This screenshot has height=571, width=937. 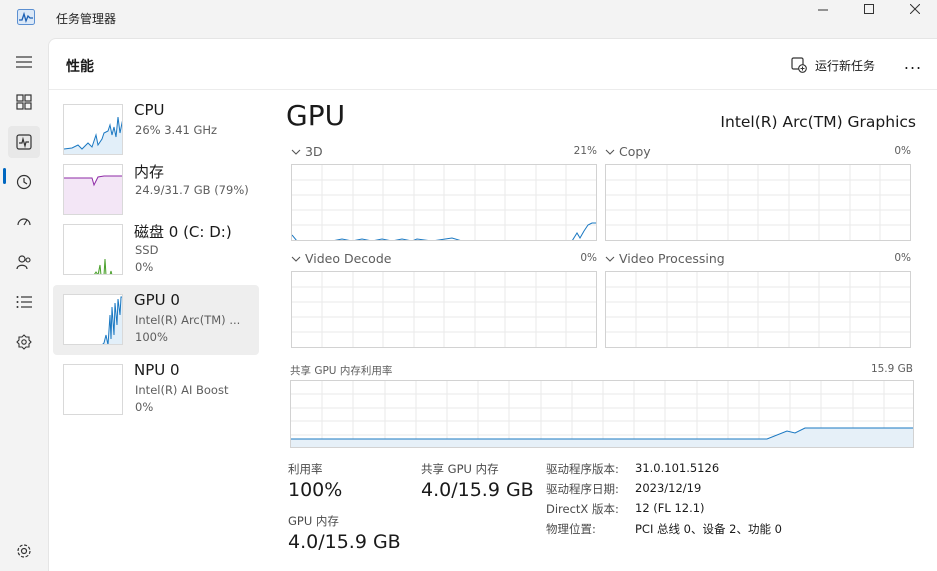 What do you see at coordinates (493, 89) in the screenshot?
I see `header-divider` at bounding box center [493, 89].